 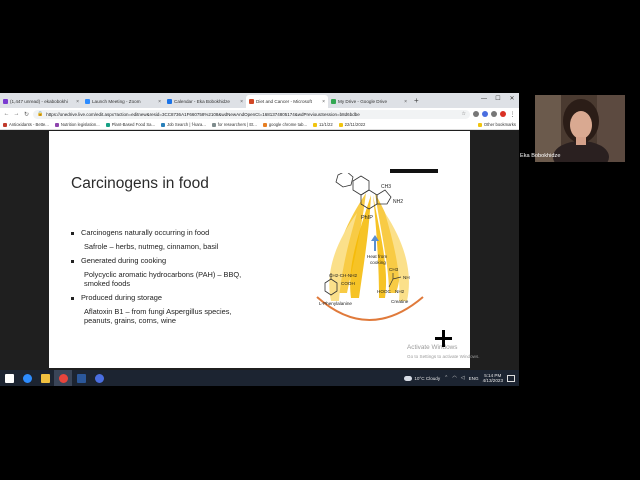 I want to click on bullet-subtext: peanuts, grains, corns, wine, so click(x=130, y=320).